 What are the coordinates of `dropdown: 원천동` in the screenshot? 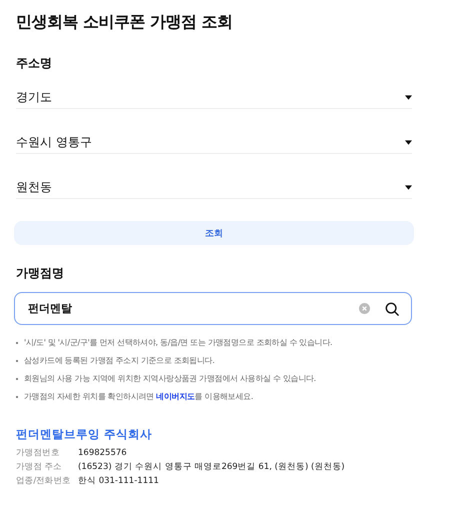 It's located at (214, 187).